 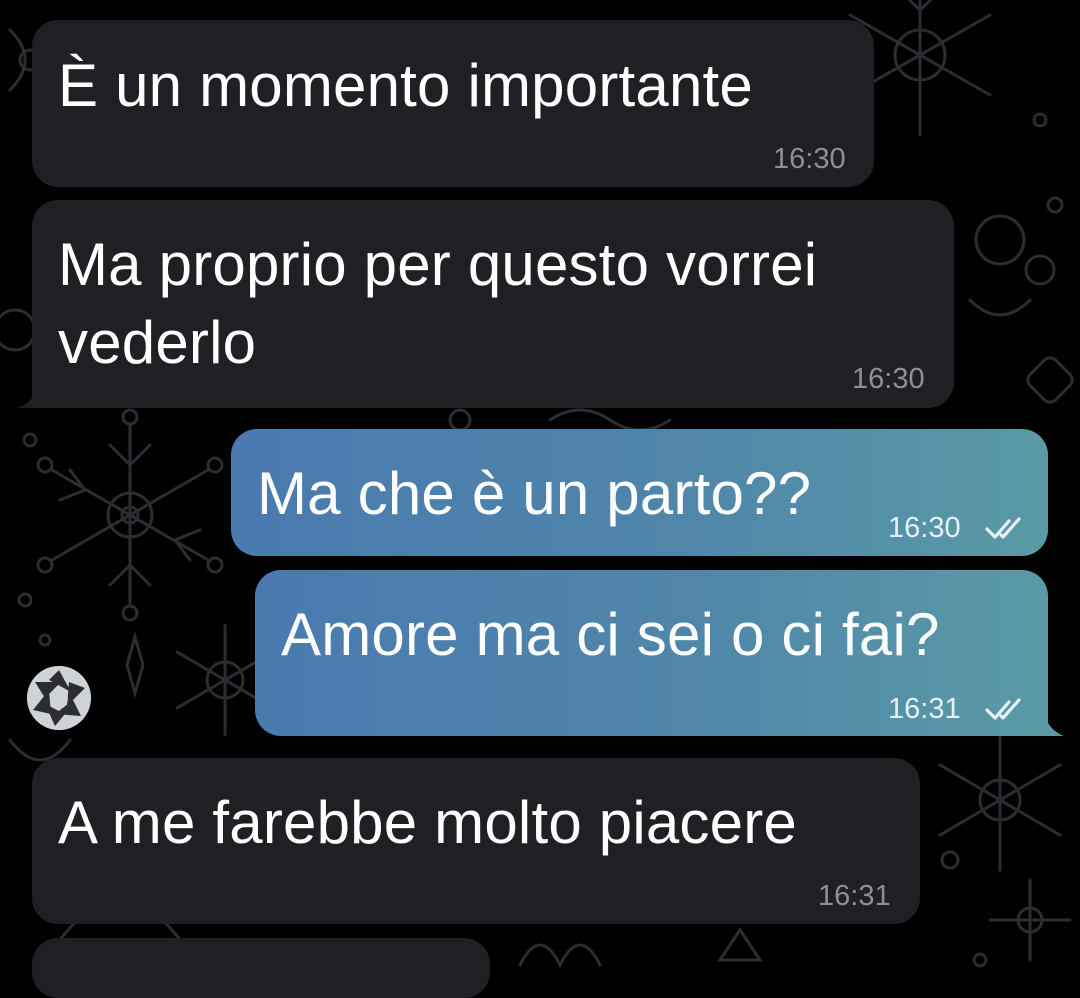 What do you see at coordinates (59, 698) in the screenshot?
I see `camera-shutter-icon` at bounding box center [59, 698].